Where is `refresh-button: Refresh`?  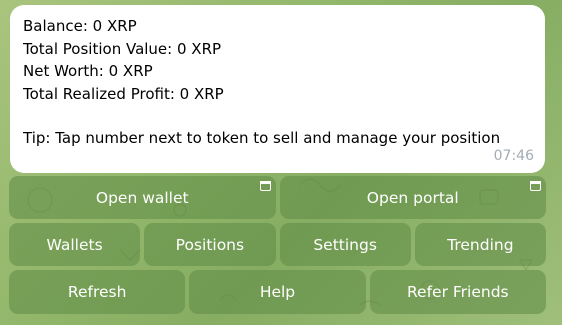
refresh-button: Refresh is located at coordinates (97, 292).